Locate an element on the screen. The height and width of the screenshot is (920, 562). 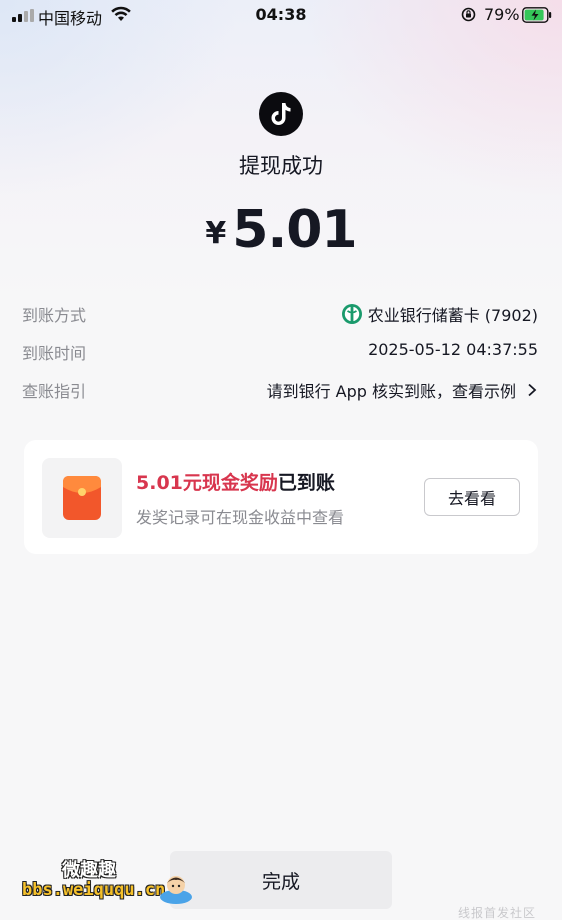
detail-value: 农业银行储蓄卡 (7902) is located at coordinates (452, 315).